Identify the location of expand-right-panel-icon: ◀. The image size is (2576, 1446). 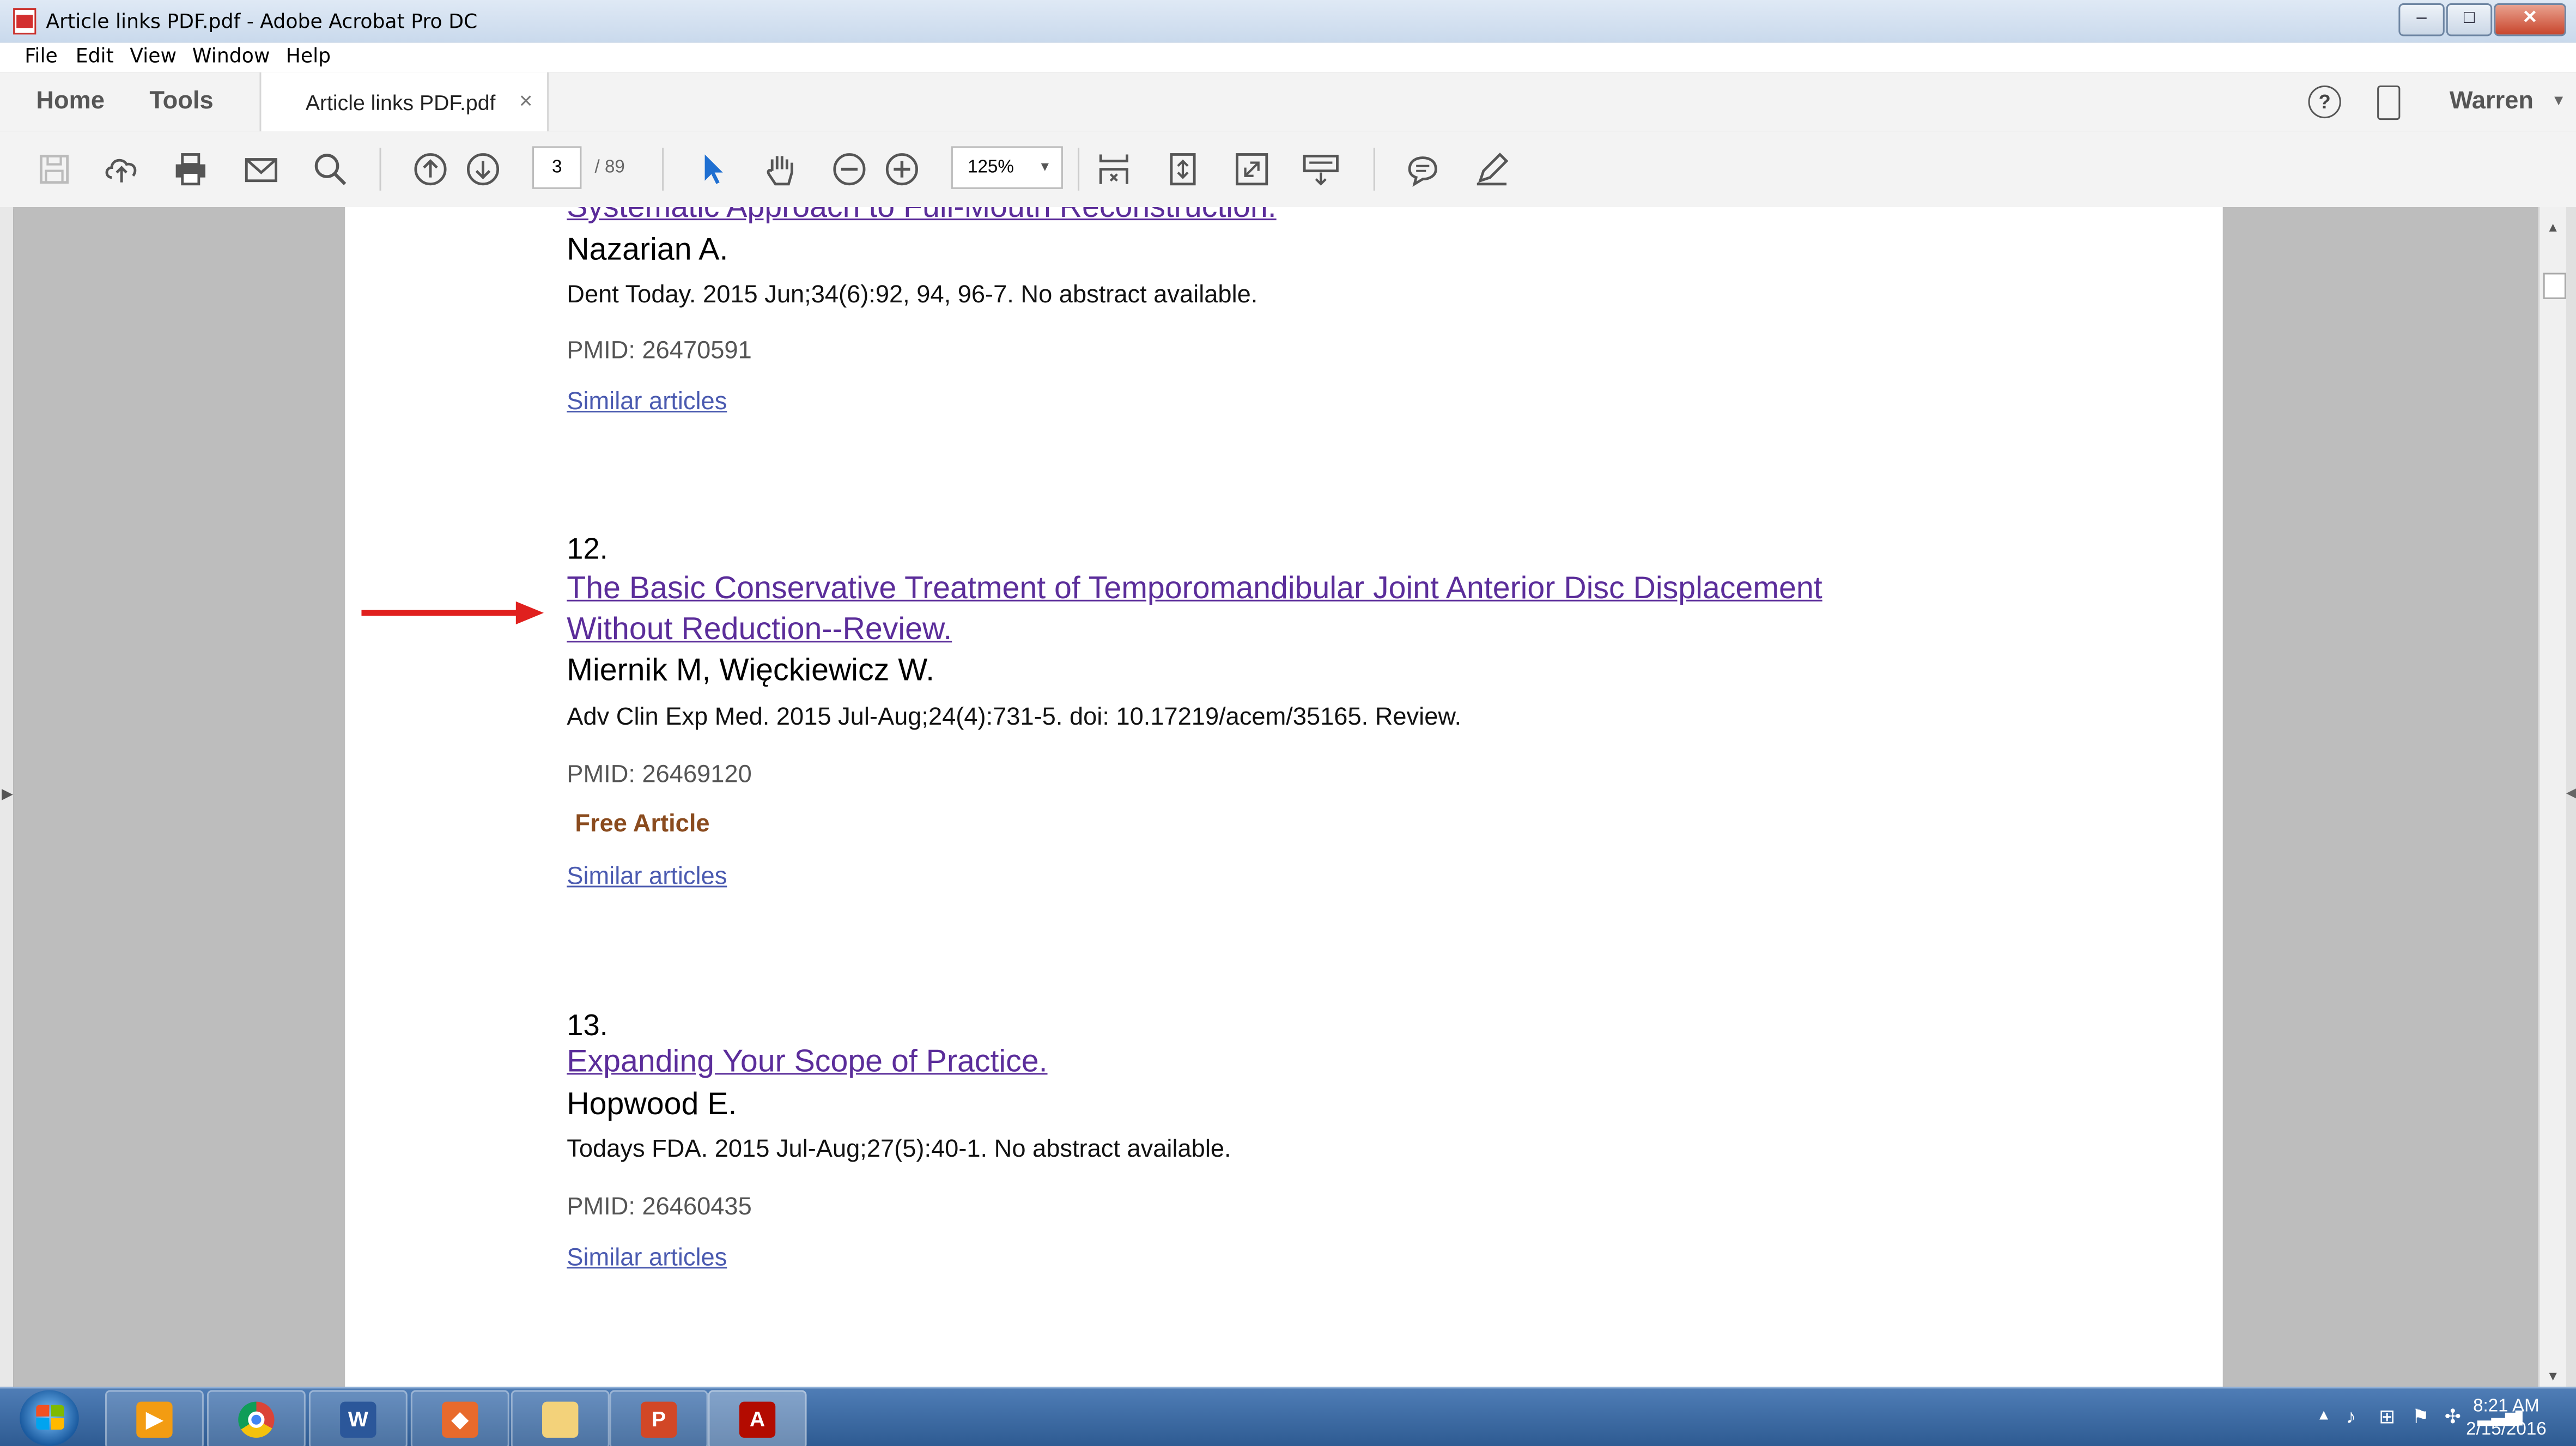
(2571, 793).